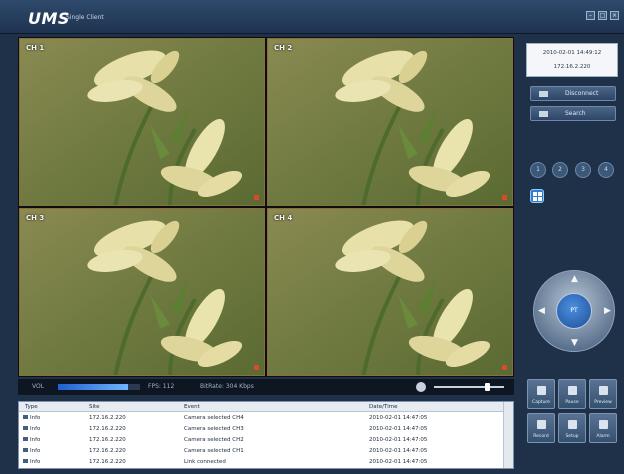 The image size is (624, 474). I want to click on ptz-up-icon: ▲, so click(574, 279).